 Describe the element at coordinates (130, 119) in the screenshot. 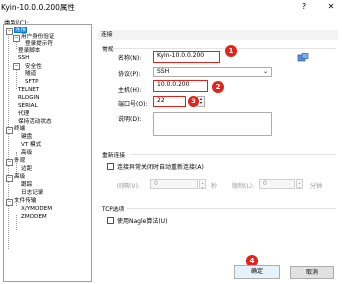

I see `description-label: 说明(D):` at that location.